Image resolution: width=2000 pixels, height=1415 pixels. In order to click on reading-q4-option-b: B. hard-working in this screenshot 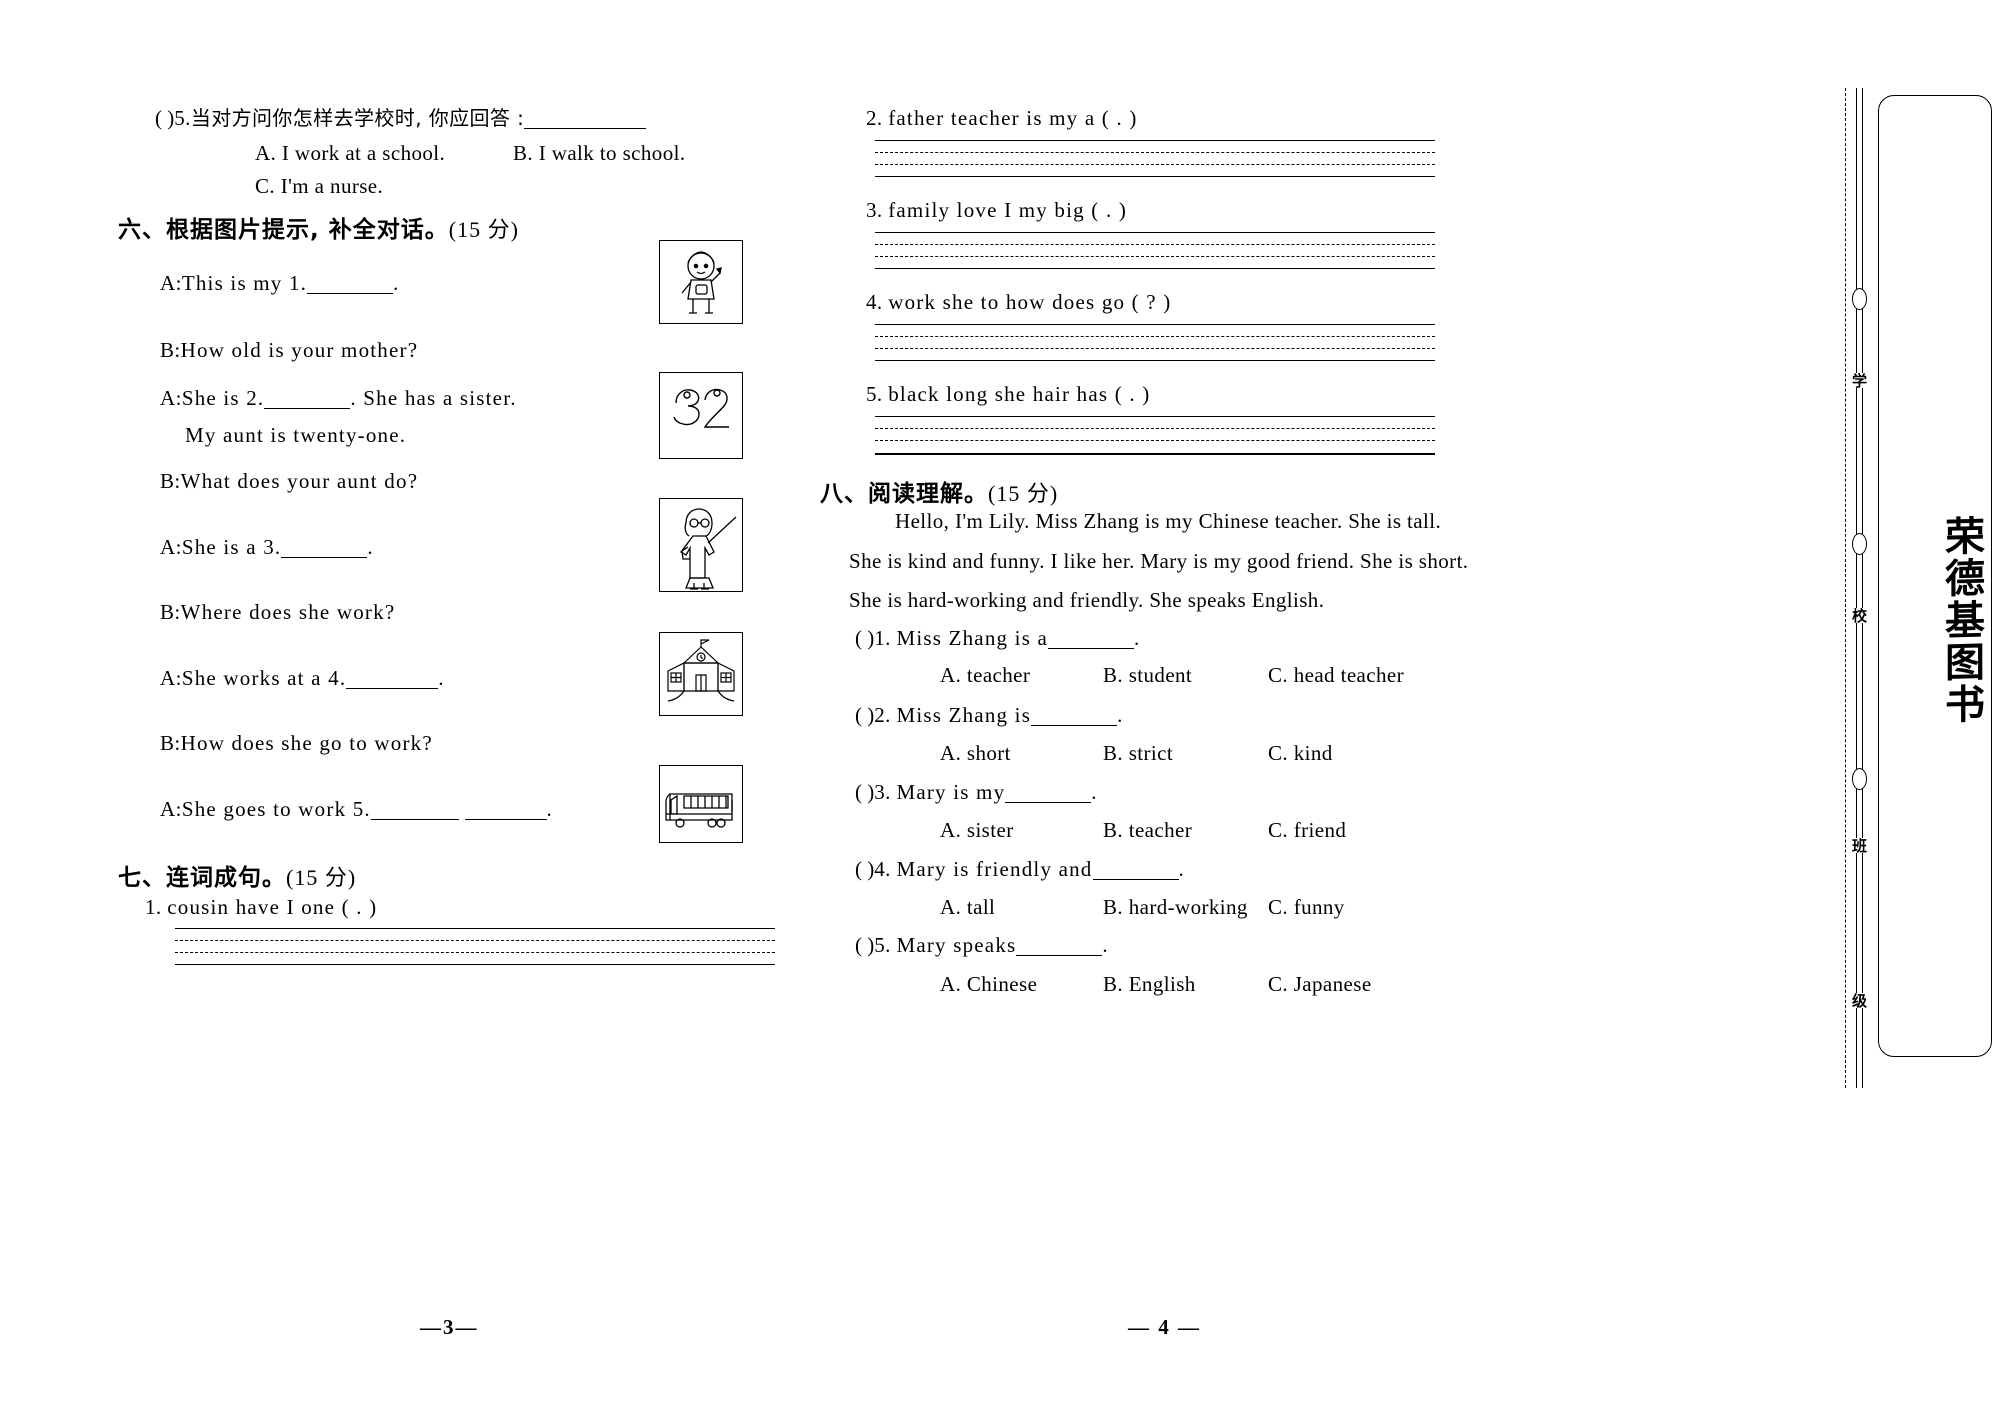, I will do `click(1175, 907)`.